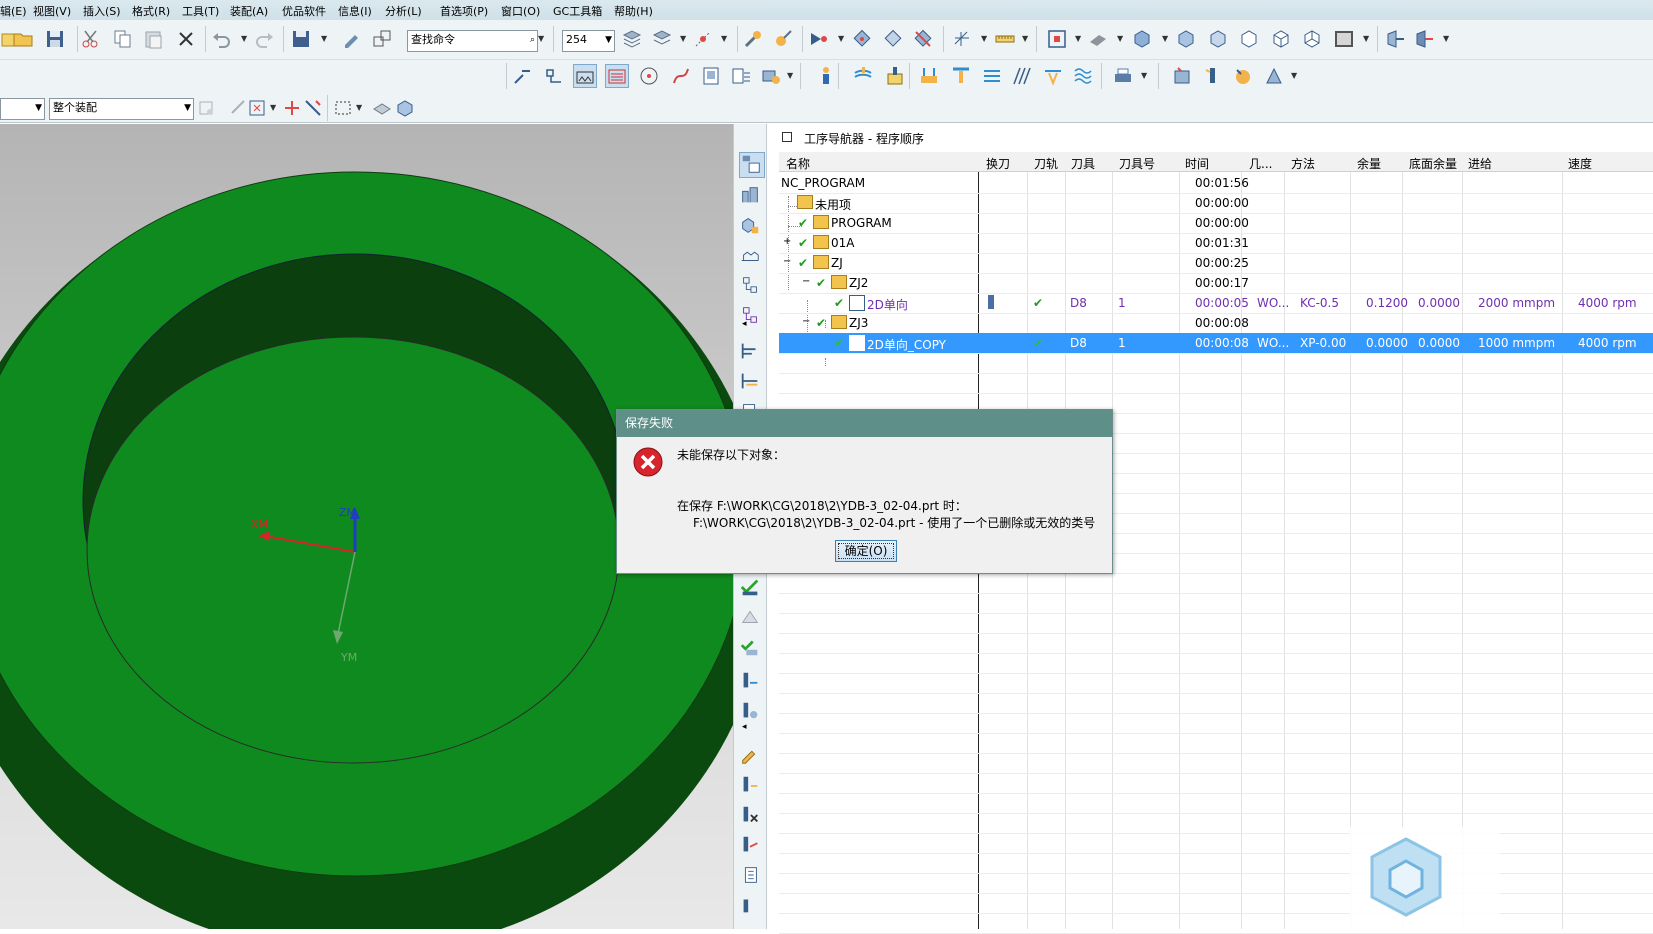 The height and width of the screenshot is (934, 1653). Describe the element at coordinates (520, 11) in the screenshot. I see `menu-window: 窗口(O)` at that location.